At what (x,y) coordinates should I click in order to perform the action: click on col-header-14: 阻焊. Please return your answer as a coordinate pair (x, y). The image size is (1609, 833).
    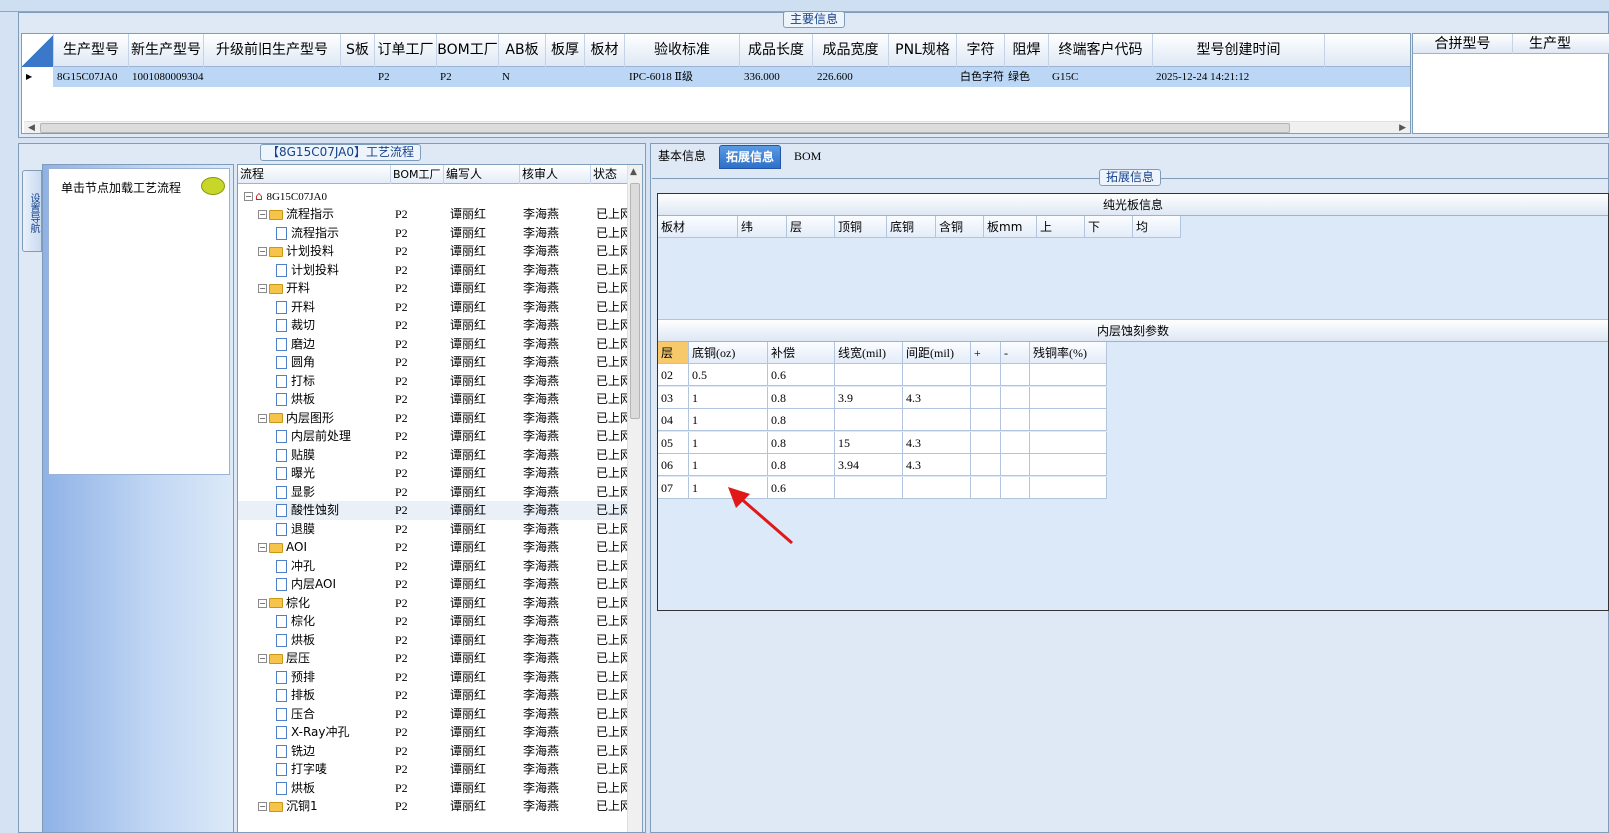
    Looking at the image, I should click on (1027, 50).